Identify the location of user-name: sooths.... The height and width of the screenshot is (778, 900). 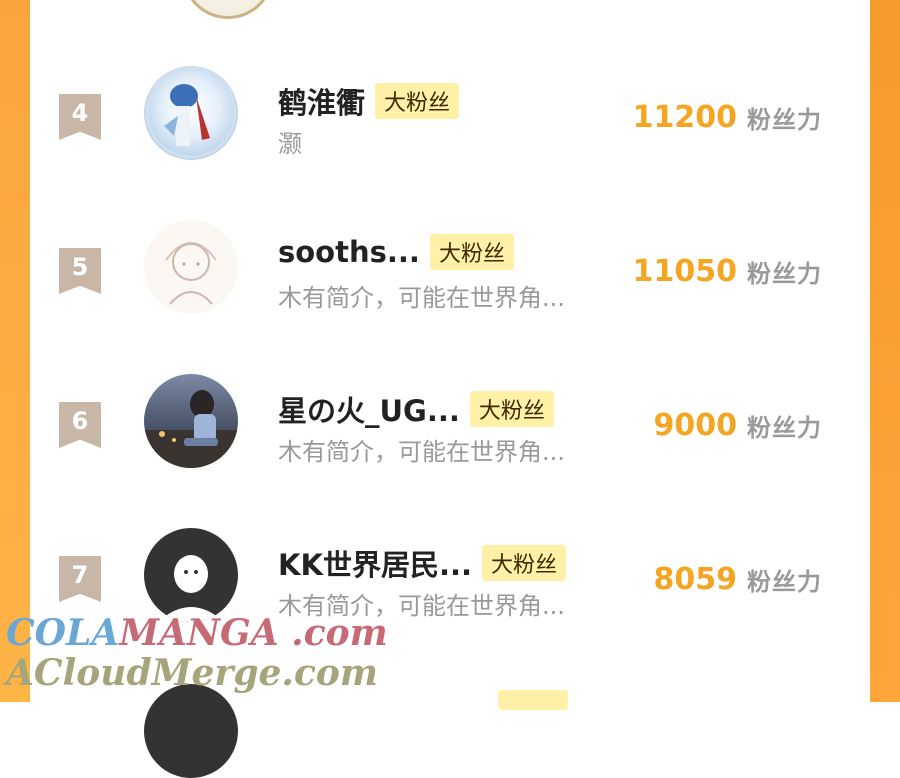
(349, 252).